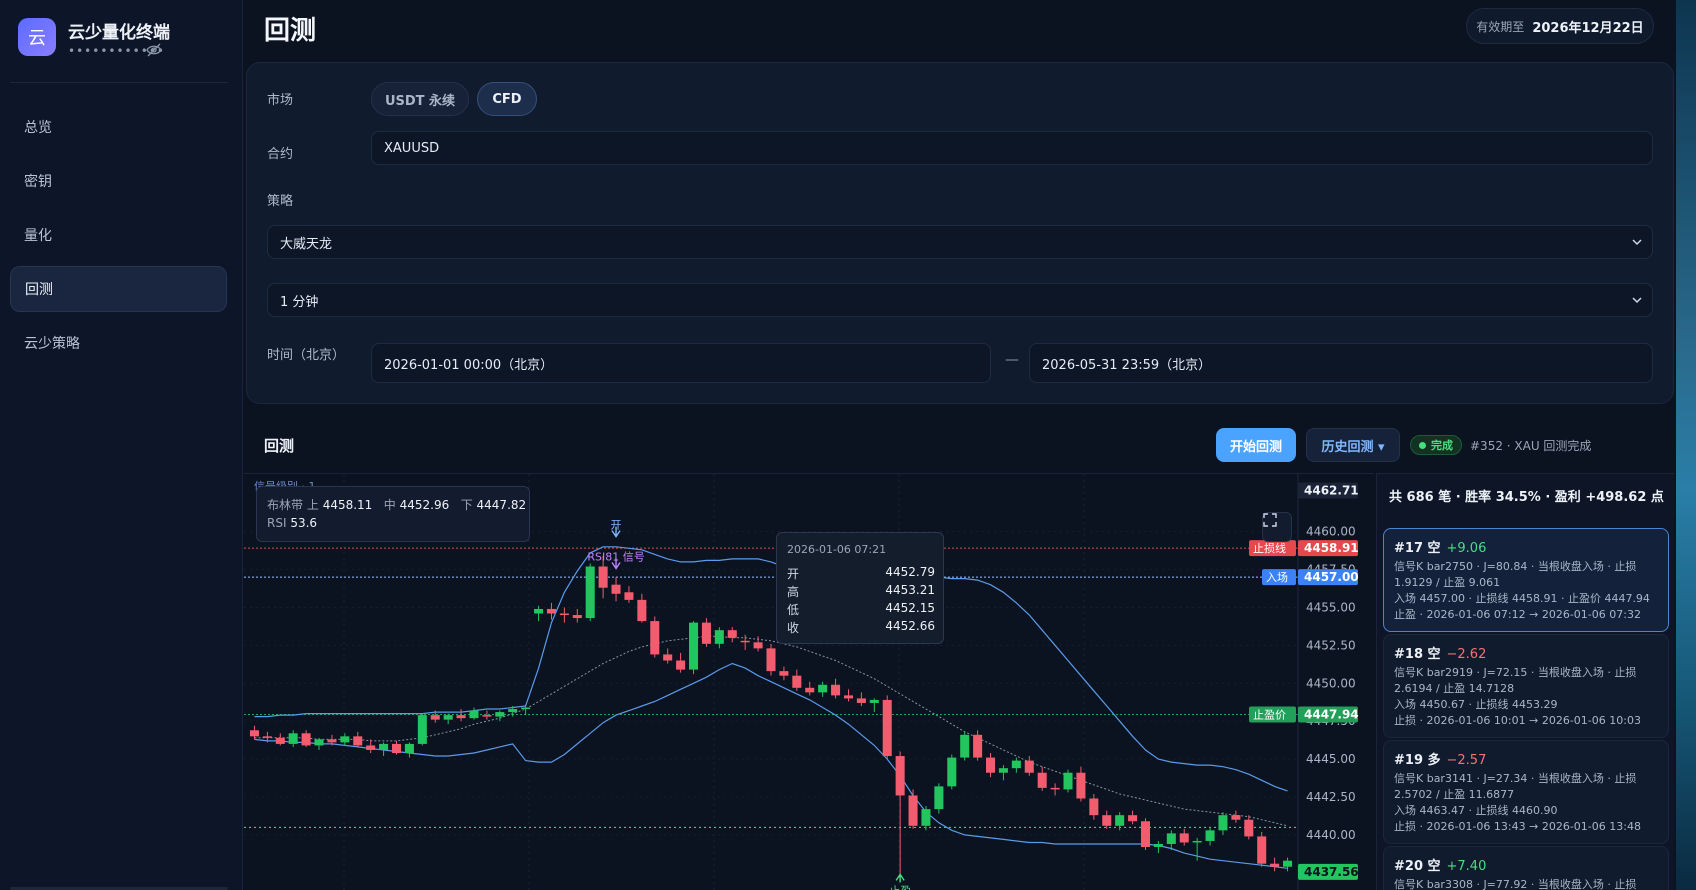 This screenshot has width=1696, height=890. I want to click on ohlc-open: 开 4452.79, so click(861, 573).